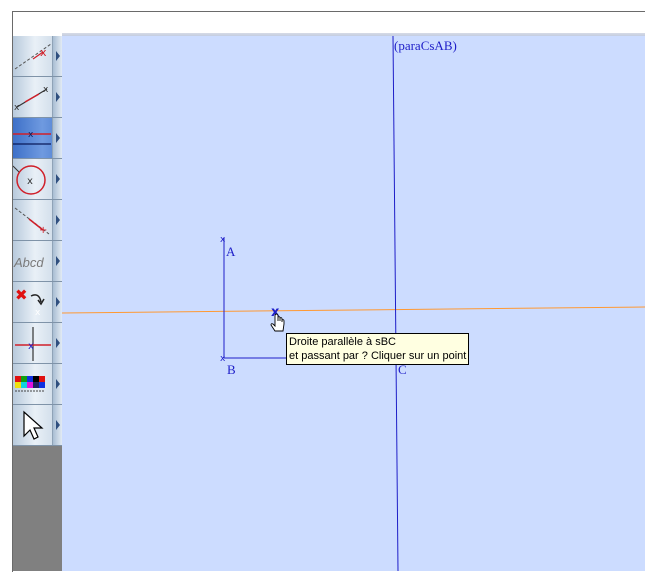 The height and width of the screenshot is (572, 645). What do you see at coordinates (231, 251) in the screenshot?
I see `point-A-label: A` at bounding box center [231, 251].